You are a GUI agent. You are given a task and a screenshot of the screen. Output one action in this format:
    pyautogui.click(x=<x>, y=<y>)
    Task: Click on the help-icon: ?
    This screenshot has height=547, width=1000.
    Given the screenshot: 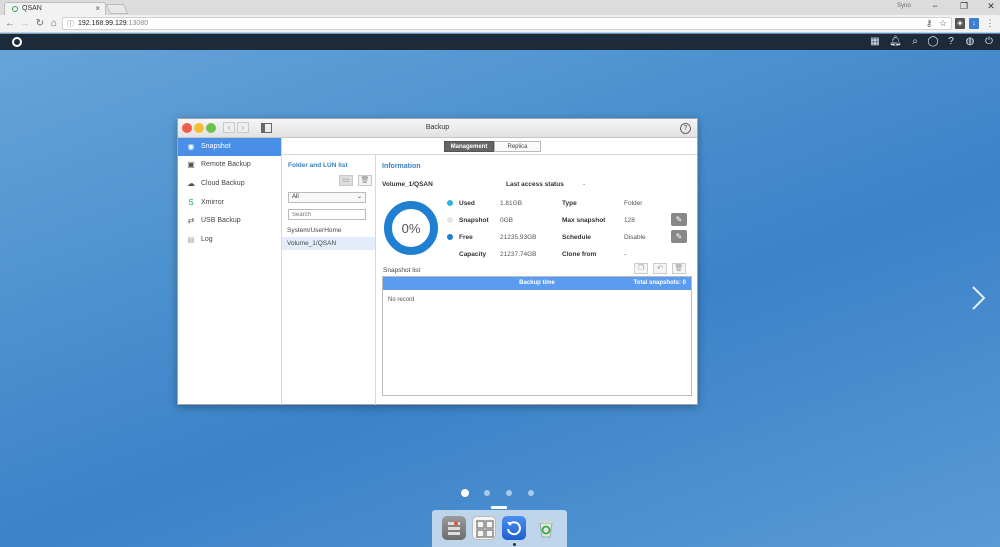 What is the action you would take?
    pyautogui.click(x=951, y=41)
    